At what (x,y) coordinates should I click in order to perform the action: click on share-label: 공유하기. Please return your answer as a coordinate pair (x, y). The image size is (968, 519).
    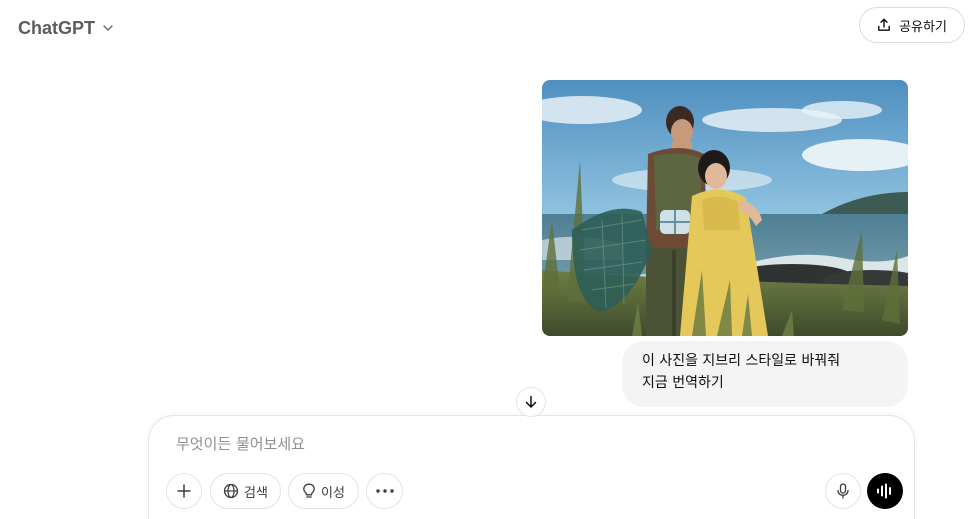
    Looking at the image, I should click on (923, 27).